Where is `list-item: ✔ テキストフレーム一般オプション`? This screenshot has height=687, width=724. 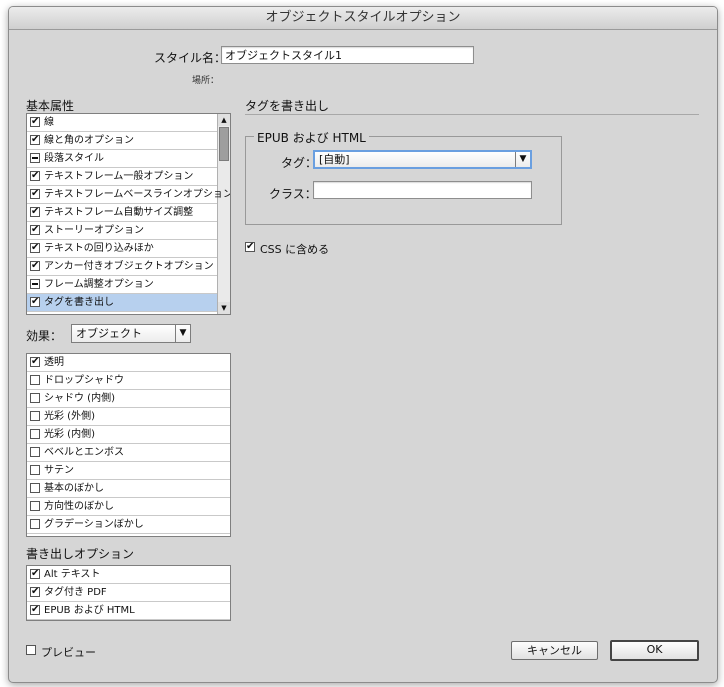
list-item: ✔ テキストフレーム一般オプション is located at coordinates (122, 177).